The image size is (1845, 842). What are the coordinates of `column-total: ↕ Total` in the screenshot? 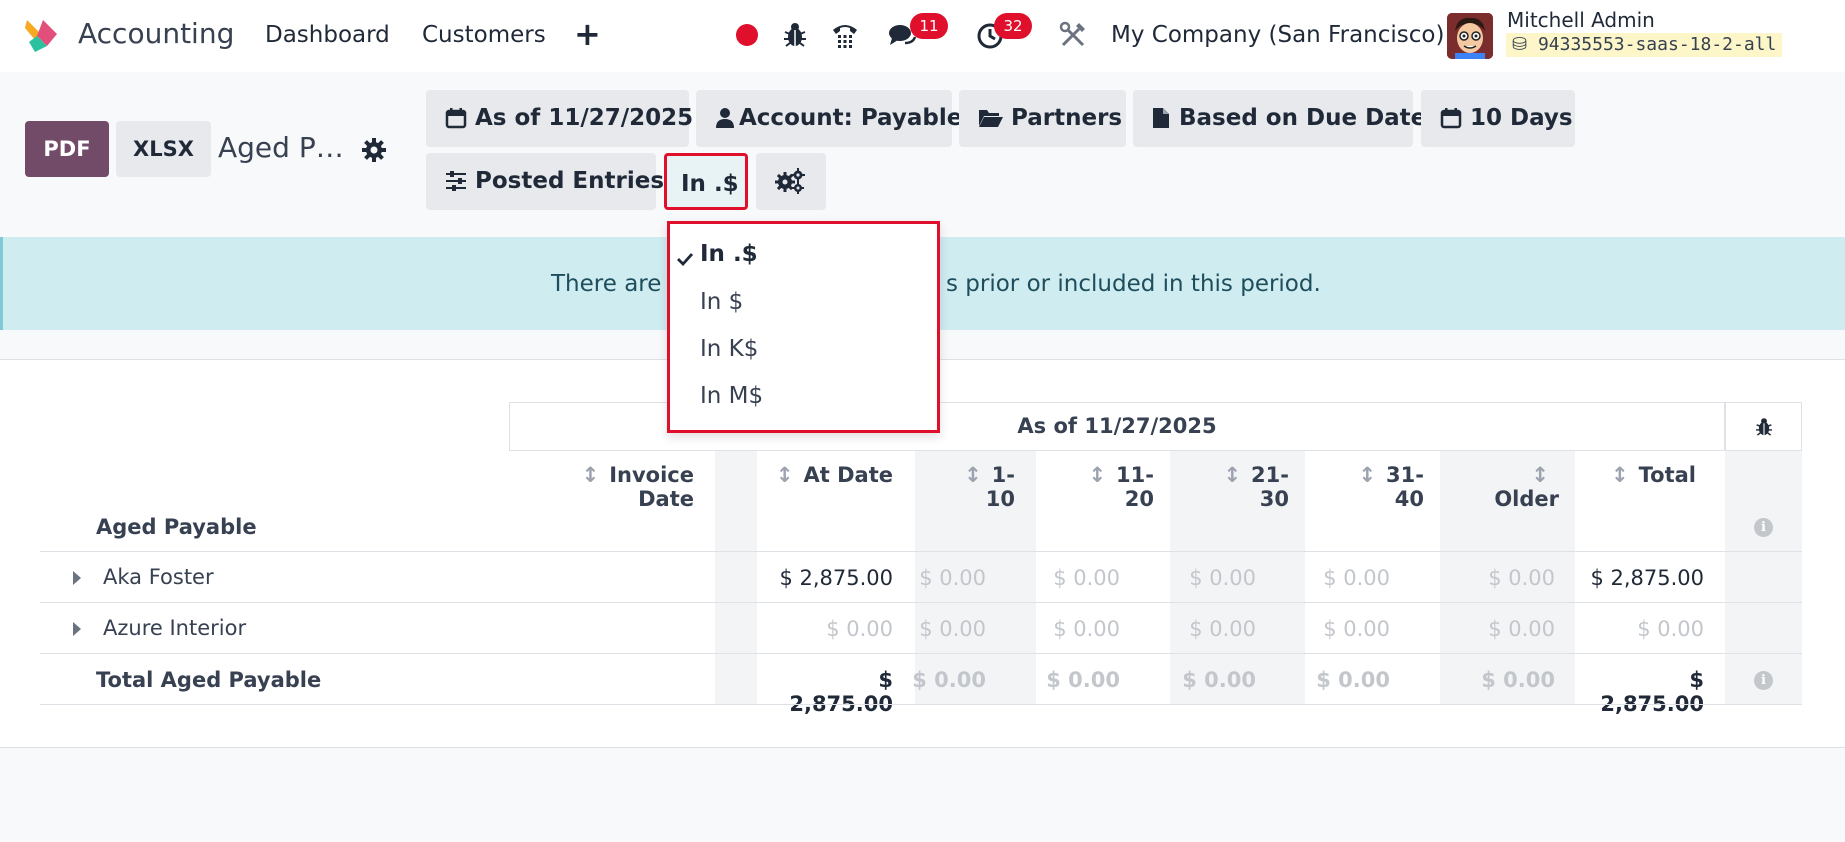 It's located at (1650, 475).